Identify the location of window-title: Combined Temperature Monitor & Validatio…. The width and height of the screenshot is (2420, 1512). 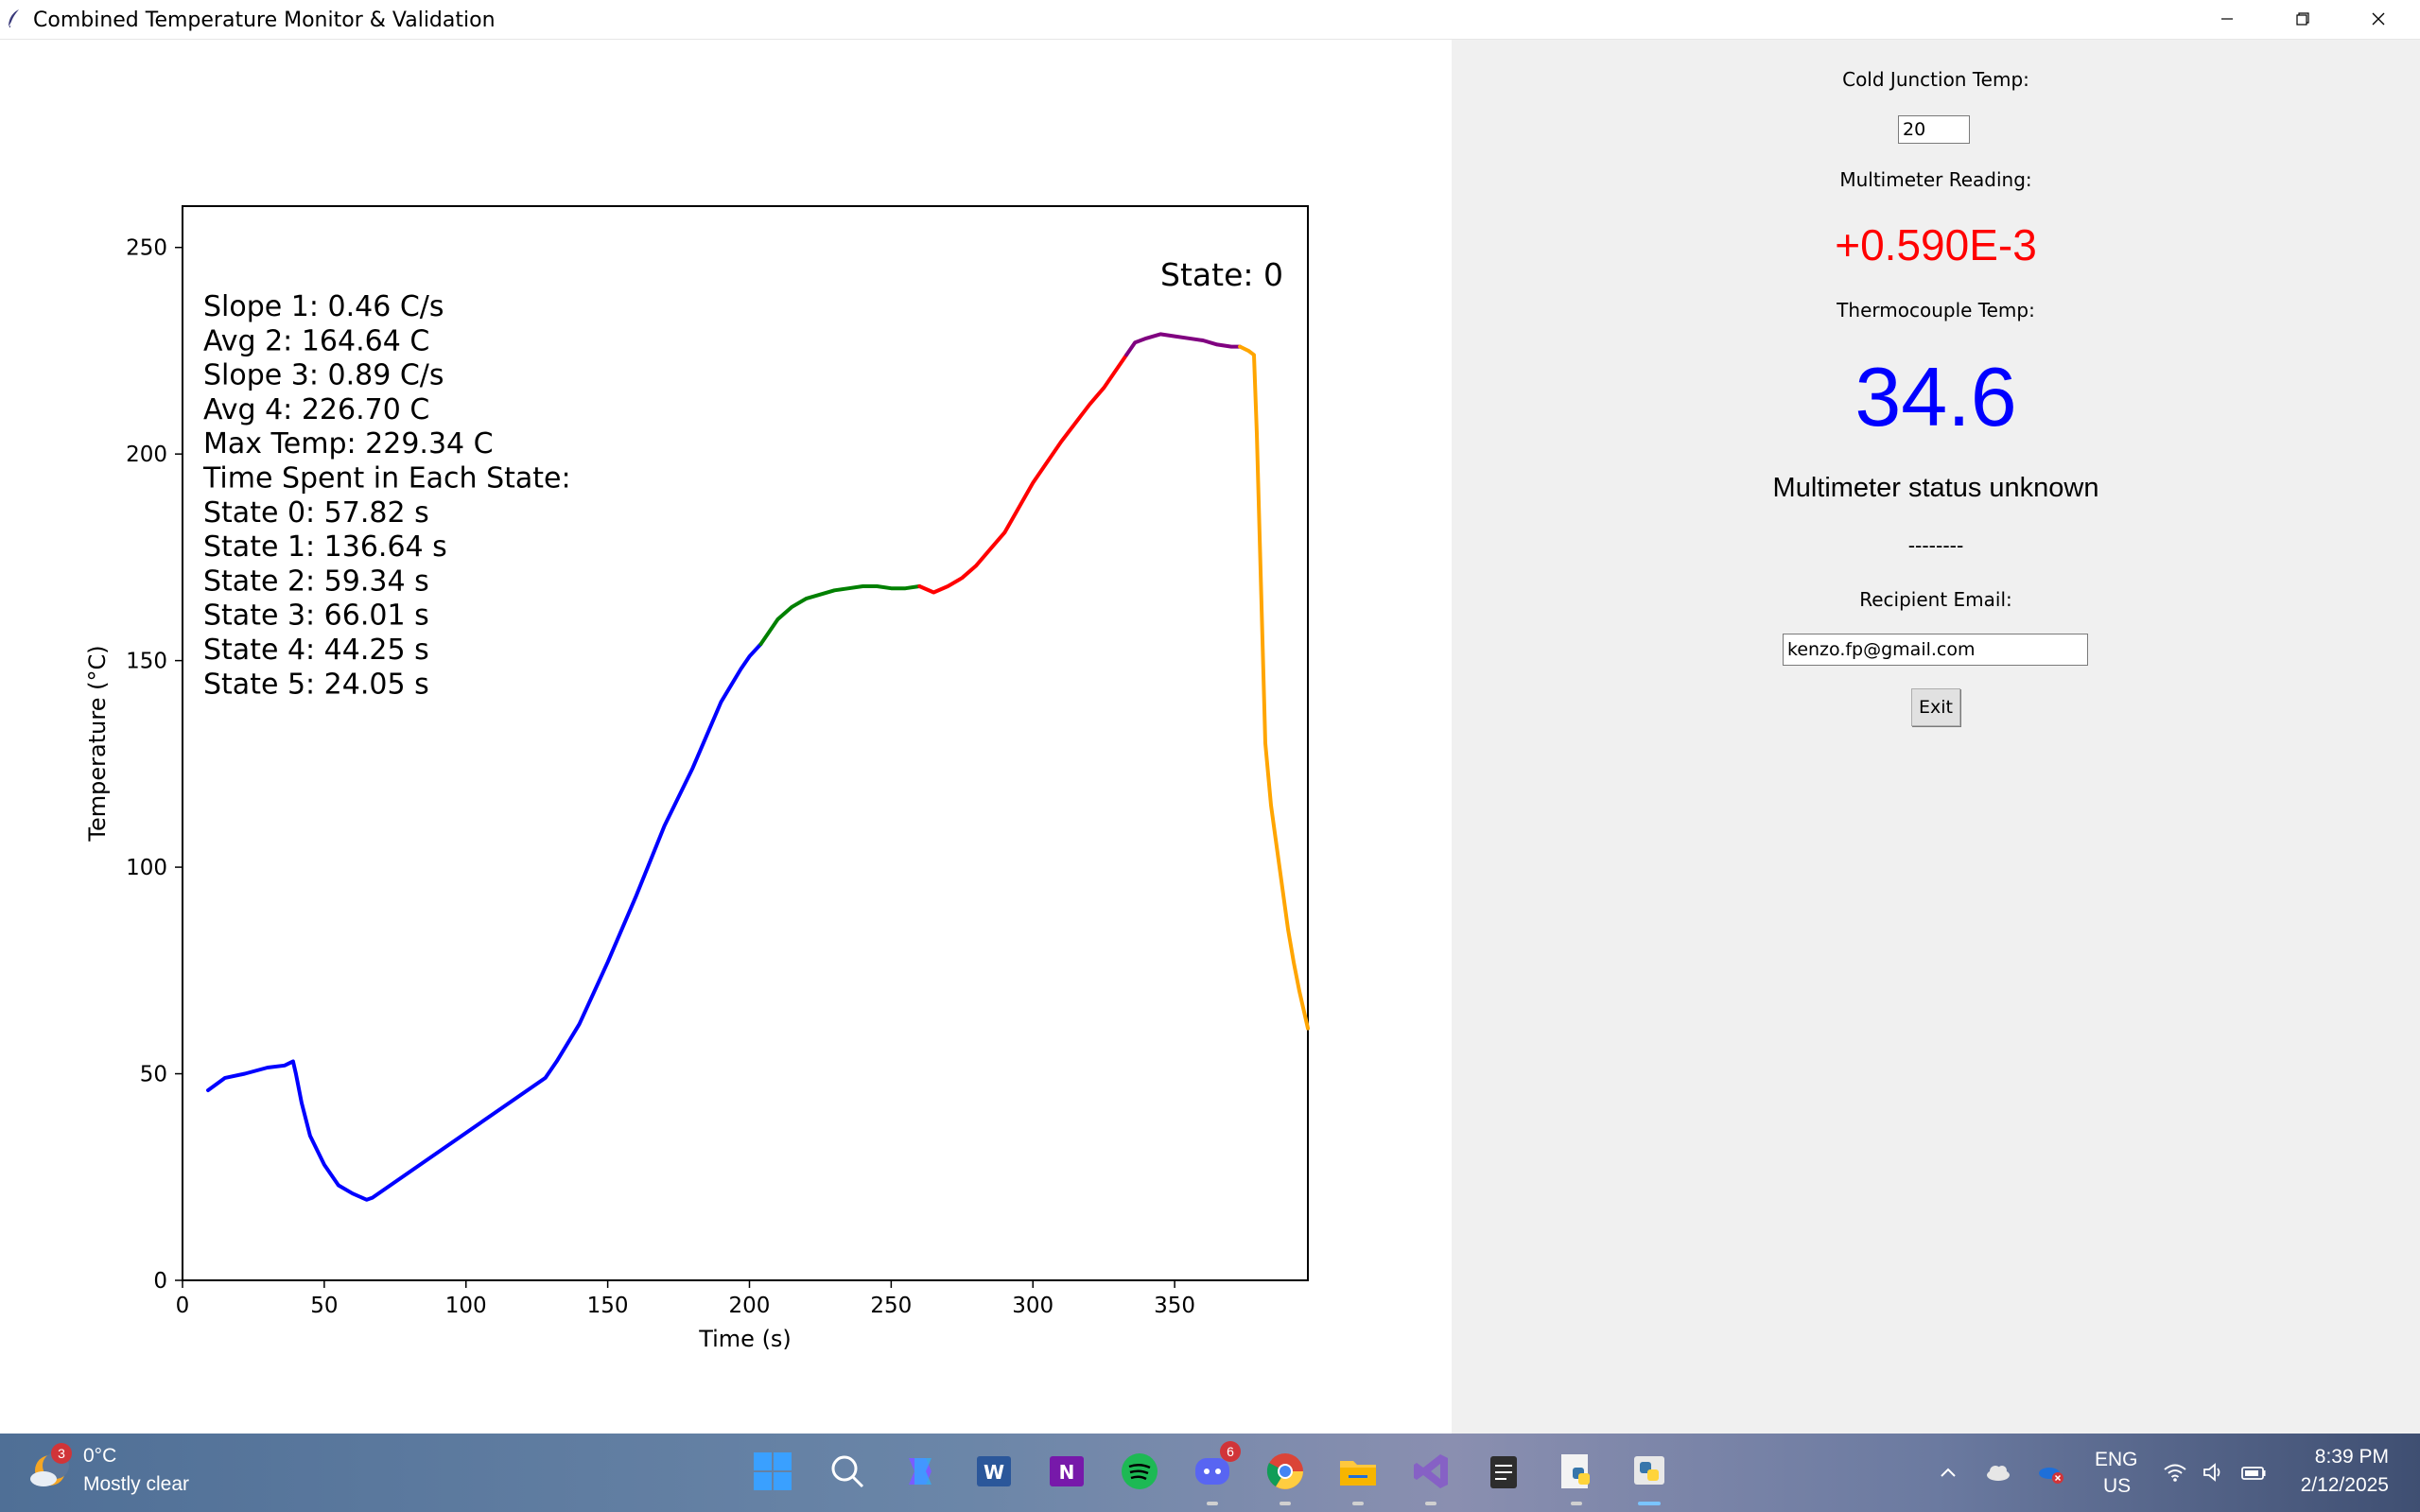
(264, 21).